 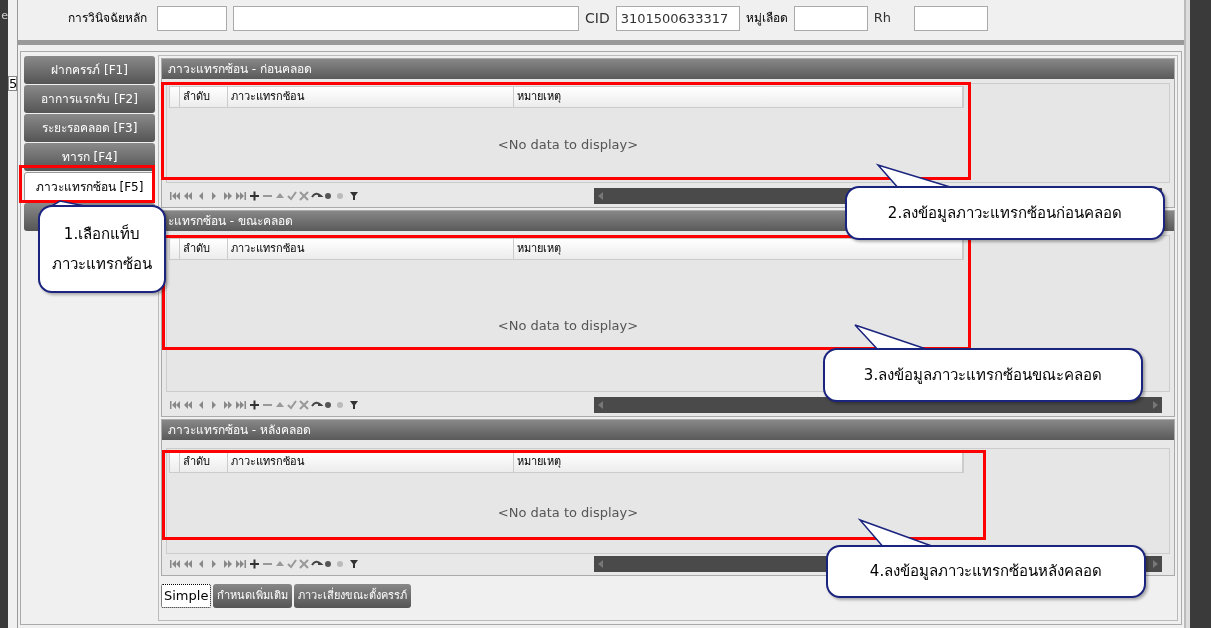 I want to click on panel-title: ภาวะแทรกซ้อน - ก่อนคลอด, so click(x=668, y=69).